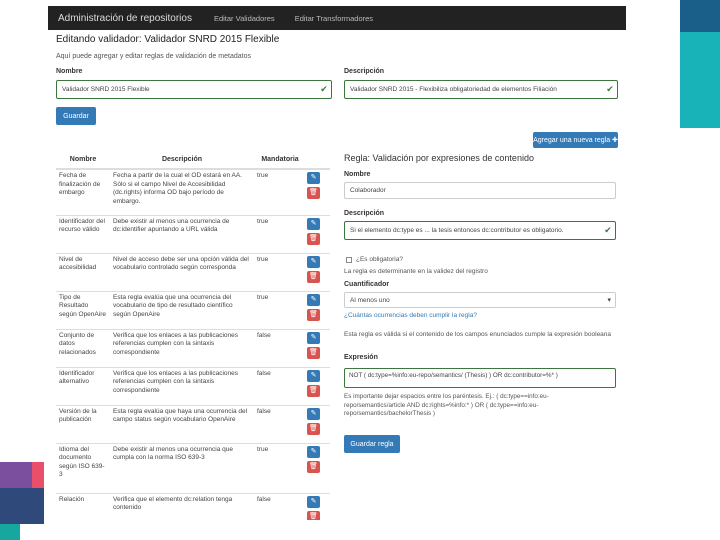  Describe the element at coordinates (83, 191) in the screenshot. I see `cell-name: Fecha de finalización de embargo` at that location.